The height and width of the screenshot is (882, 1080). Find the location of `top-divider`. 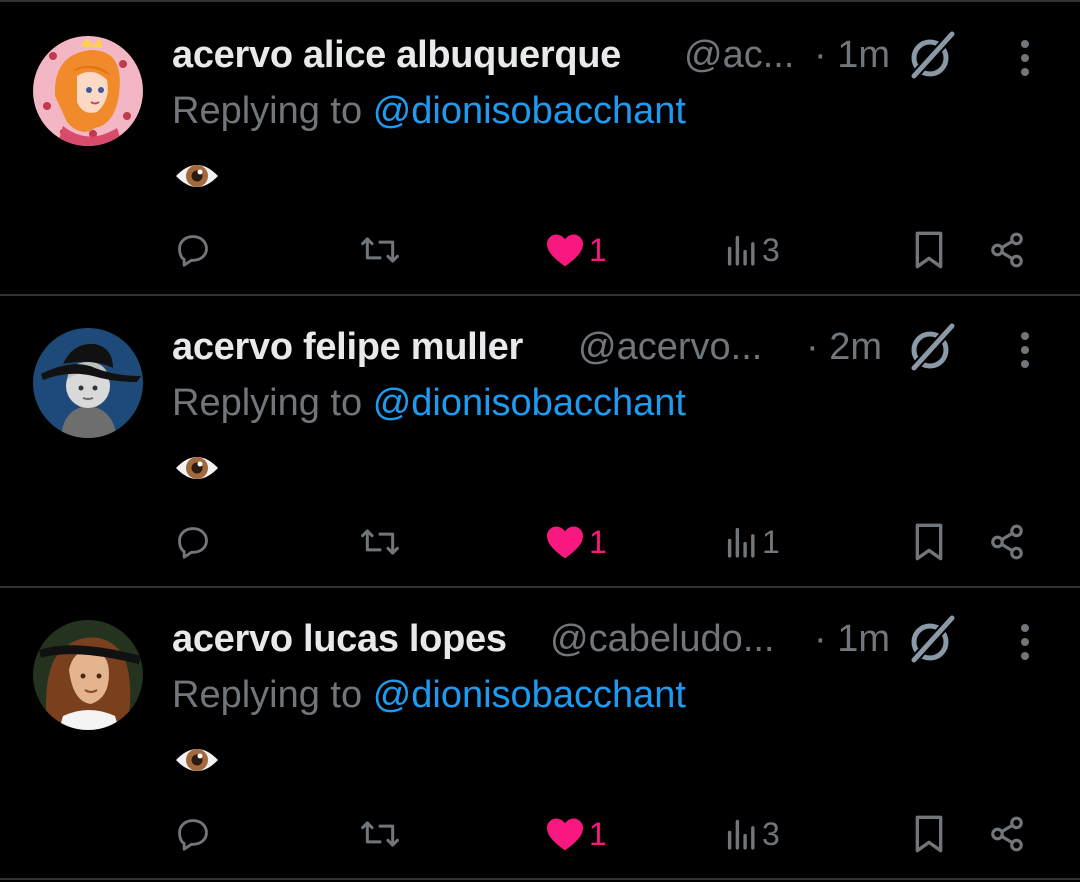

top-divider is located at coordinates (540, 1).